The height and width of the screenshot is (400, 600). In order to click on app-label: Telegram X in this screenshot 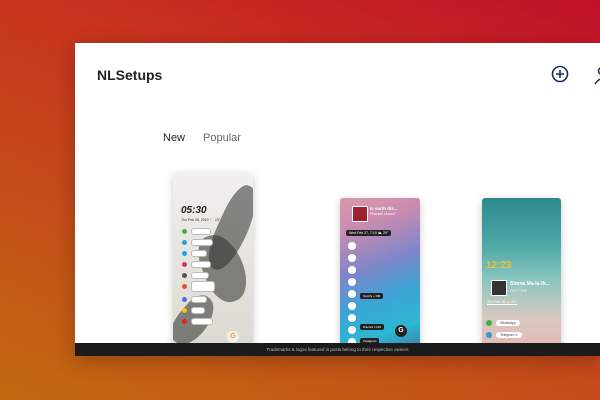, I will do `click(509, 335)`.